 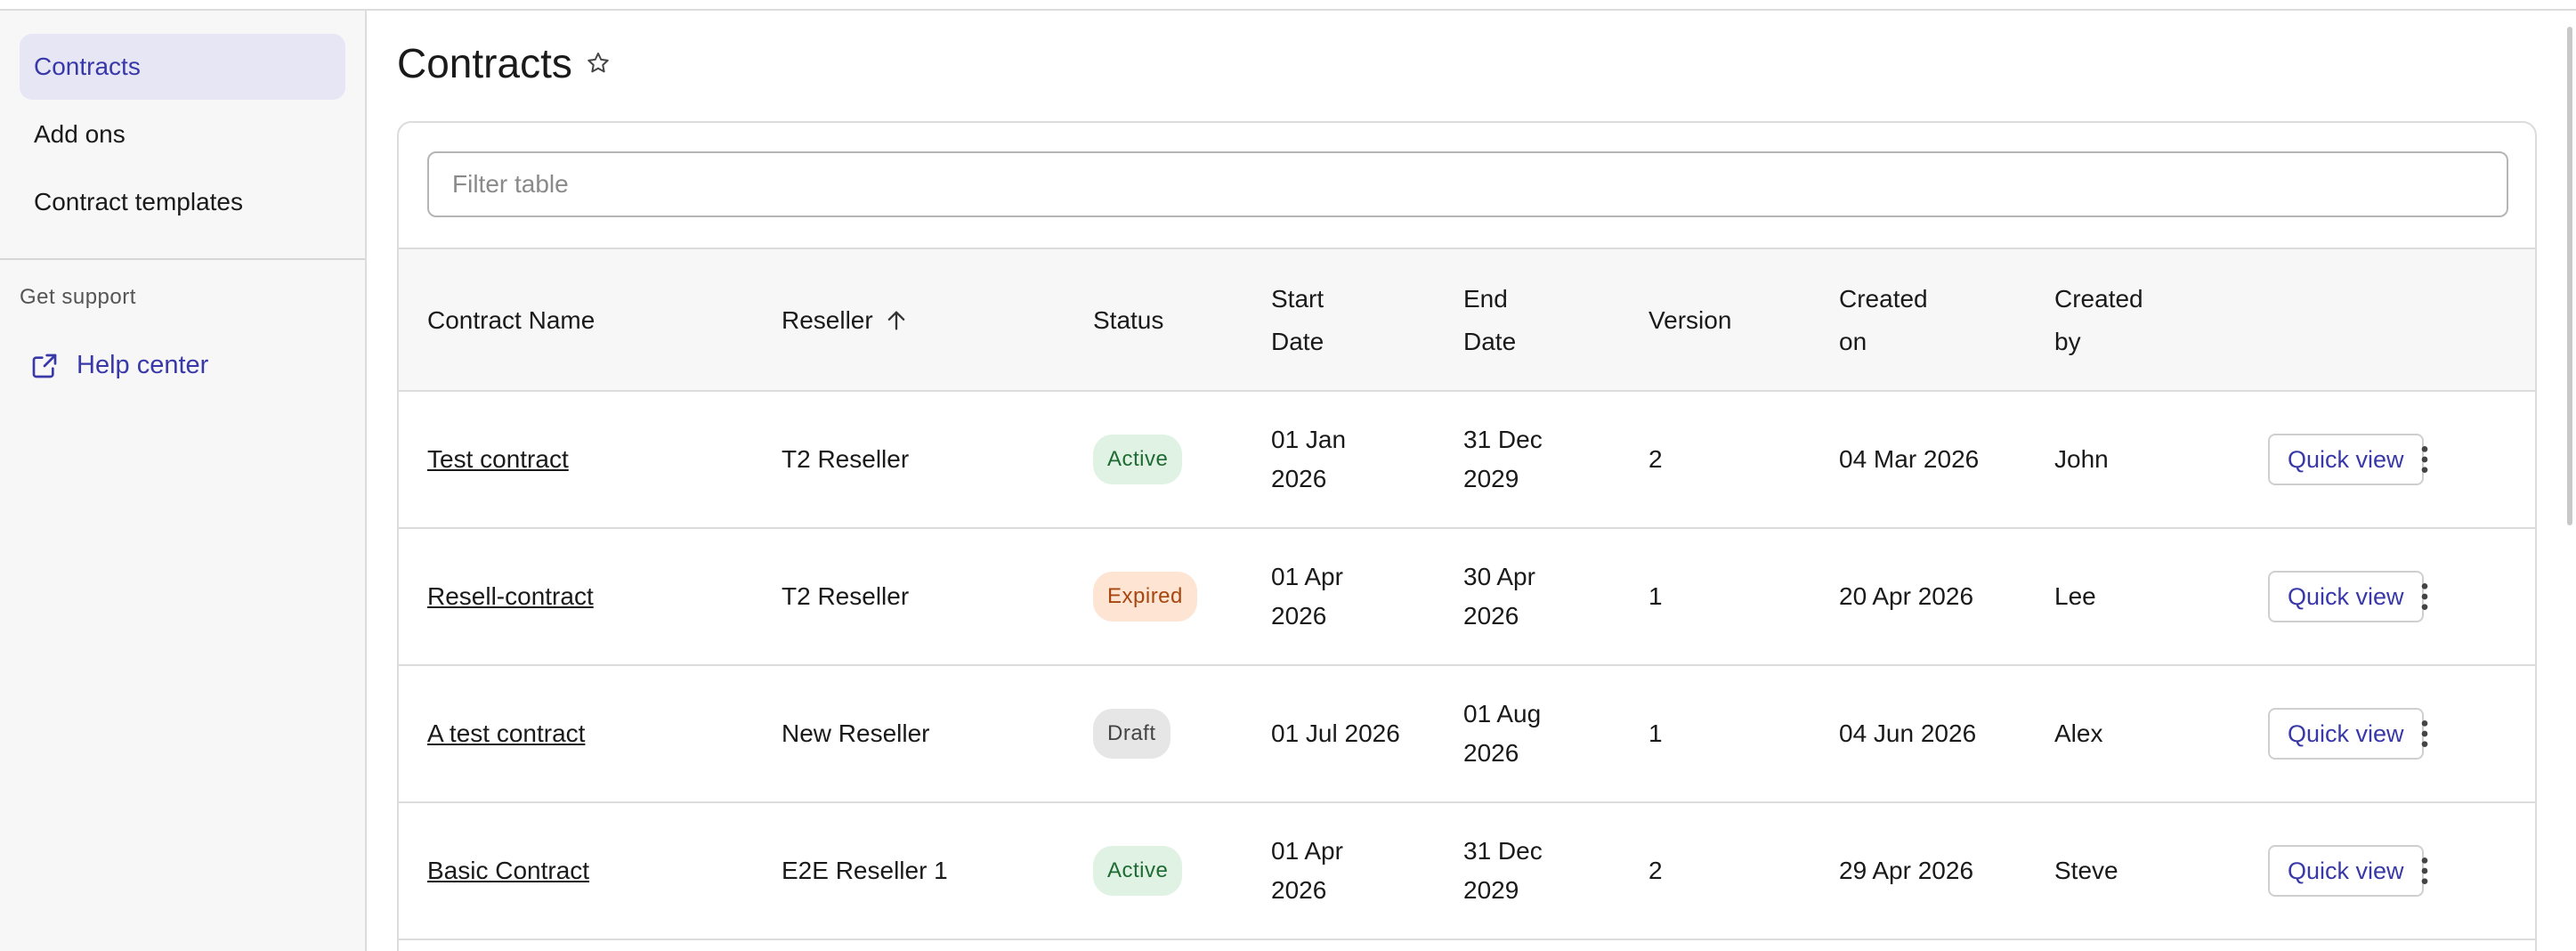 I want to click on contract-name-link: Test contract, so click(x=498, y=459).